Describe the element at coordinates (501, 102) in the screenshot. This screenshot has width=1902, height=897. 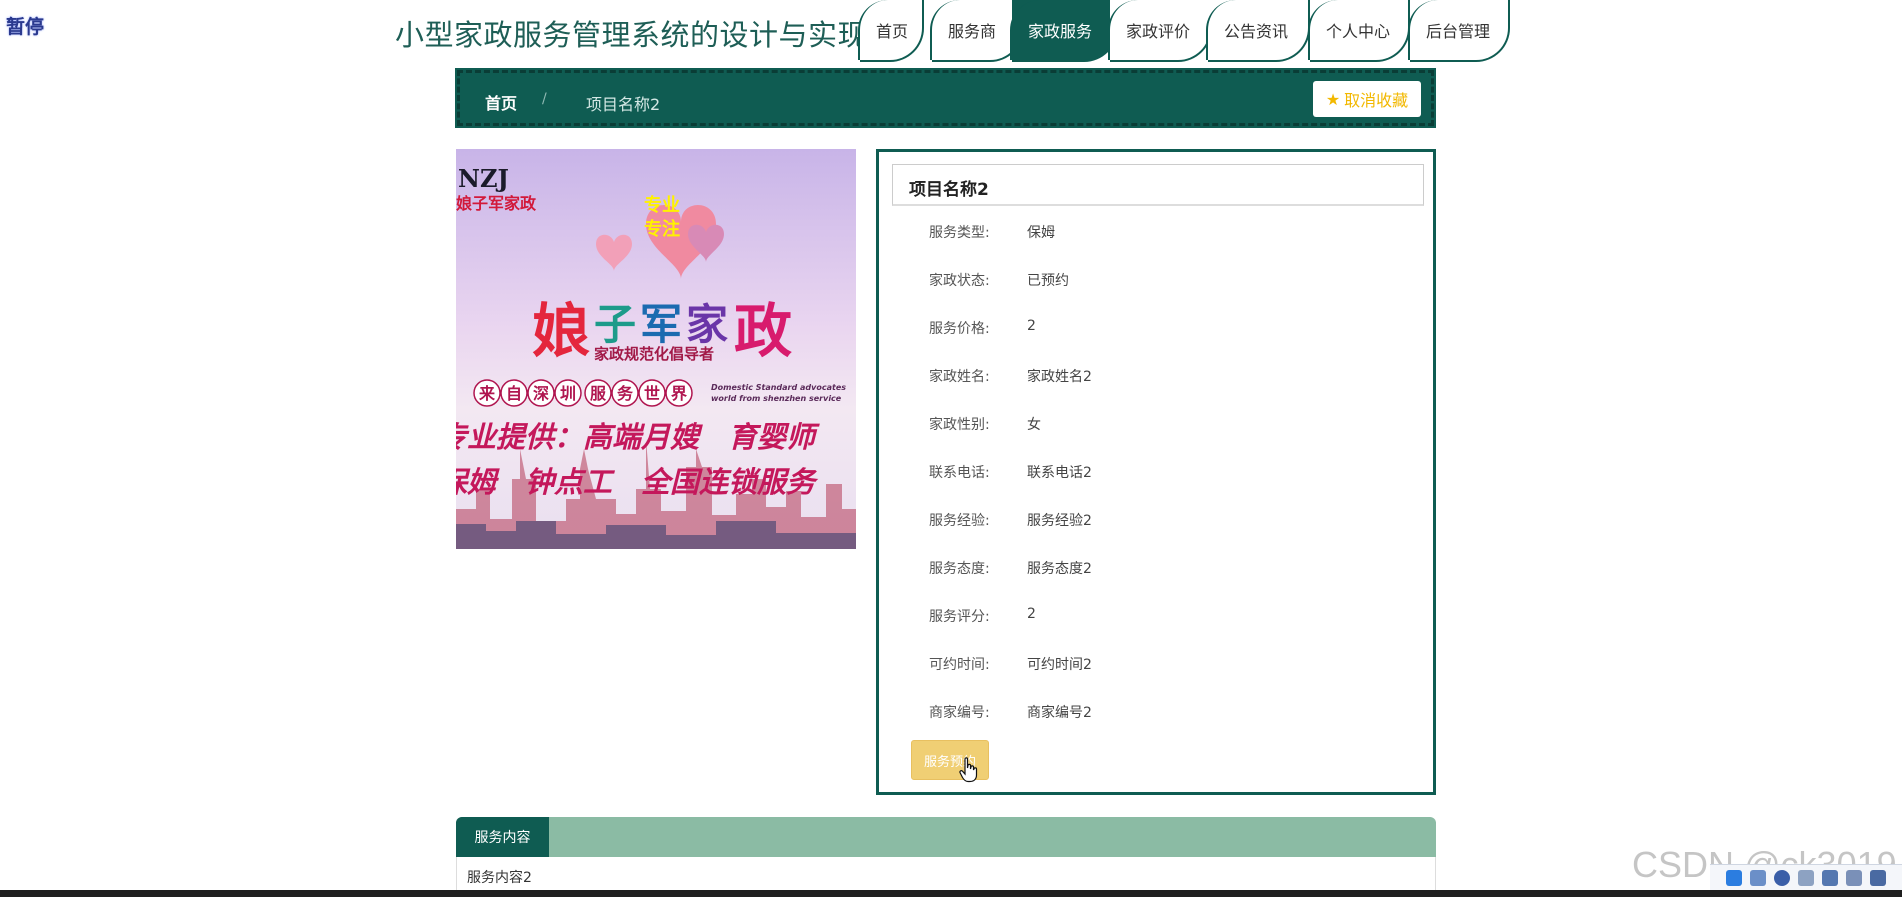
I see `breadcrumb-home: 首页` at that location.